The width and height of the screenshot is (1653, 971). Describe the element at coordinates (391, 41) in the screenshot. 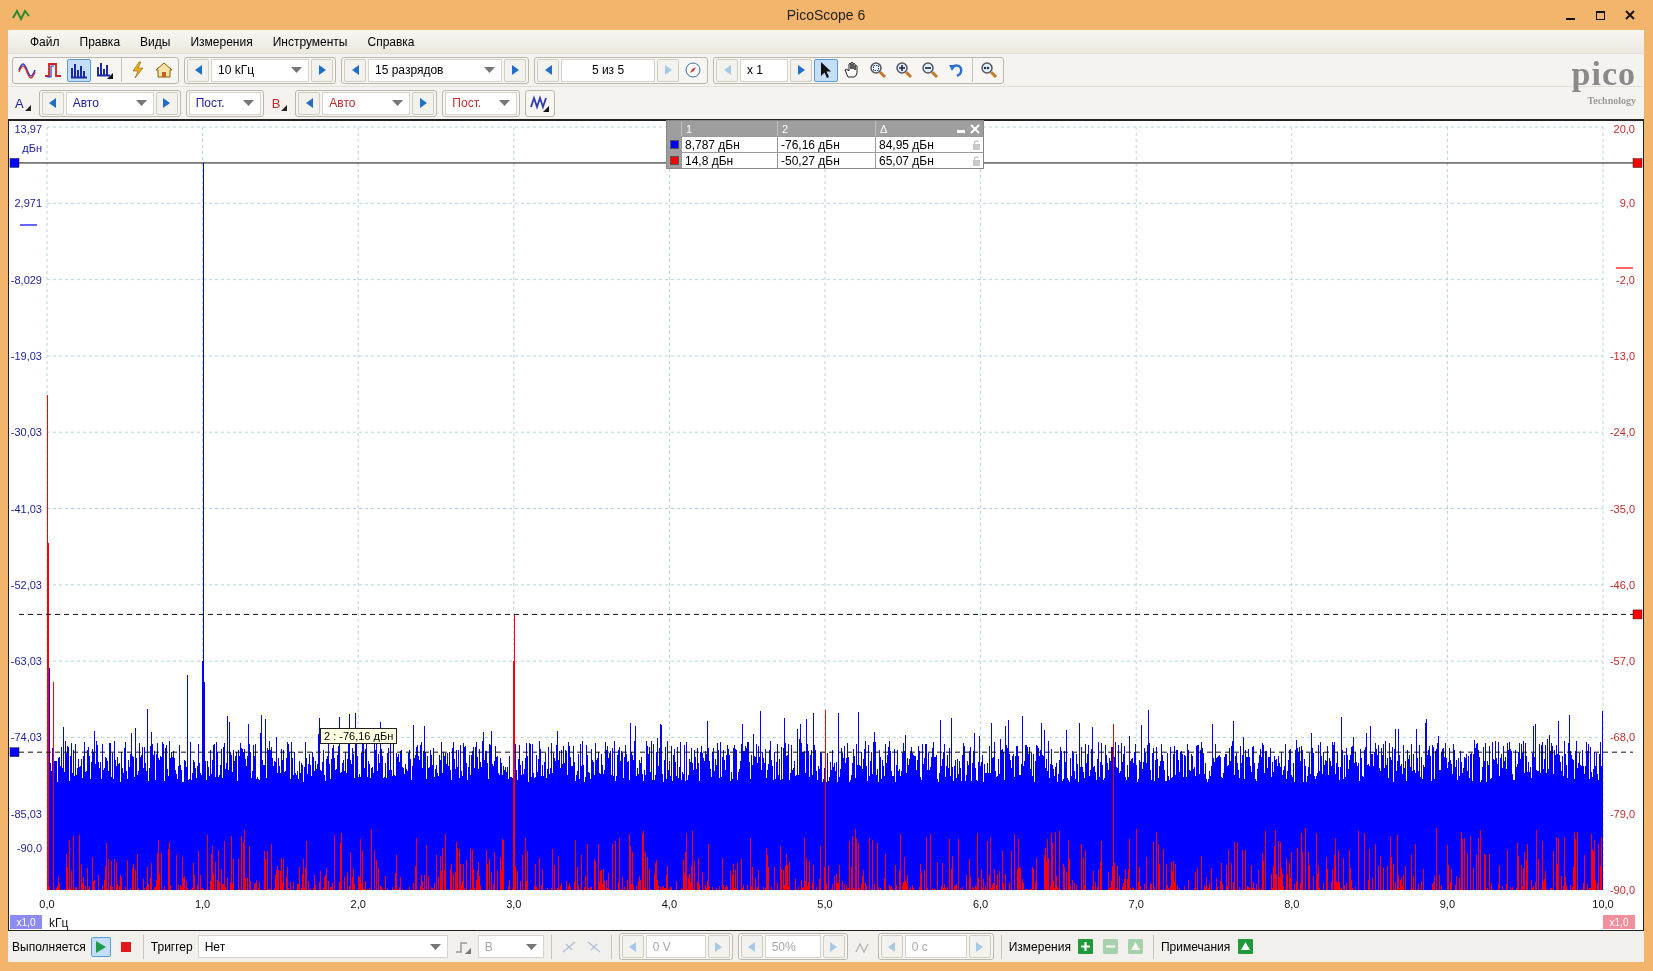

I see `menu-item: Справка` at that location.